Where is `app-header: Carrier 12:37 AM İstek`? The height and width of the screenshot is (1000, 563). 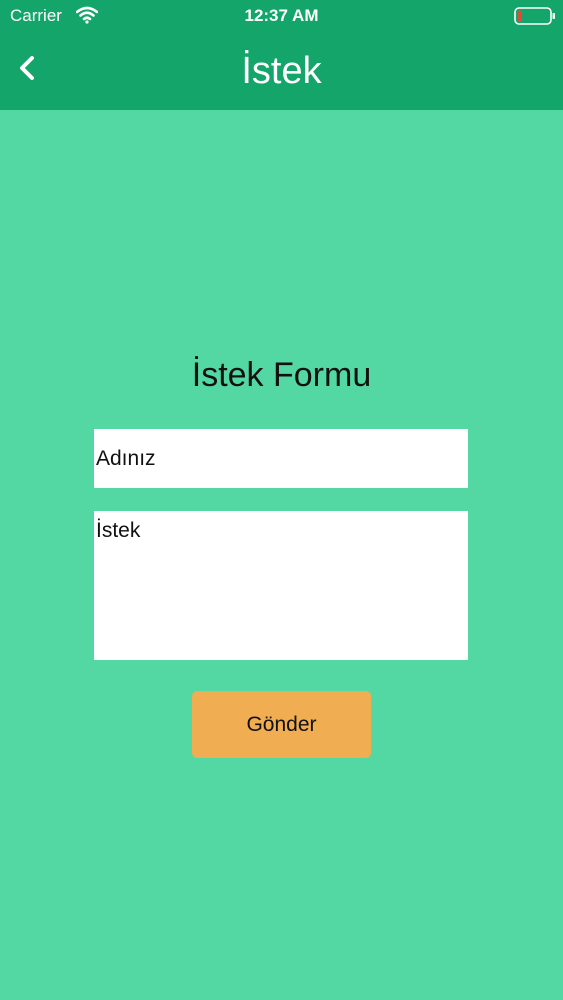 app-header: Carrier 12:37 AM İstek is located at coordinates (281, 55).